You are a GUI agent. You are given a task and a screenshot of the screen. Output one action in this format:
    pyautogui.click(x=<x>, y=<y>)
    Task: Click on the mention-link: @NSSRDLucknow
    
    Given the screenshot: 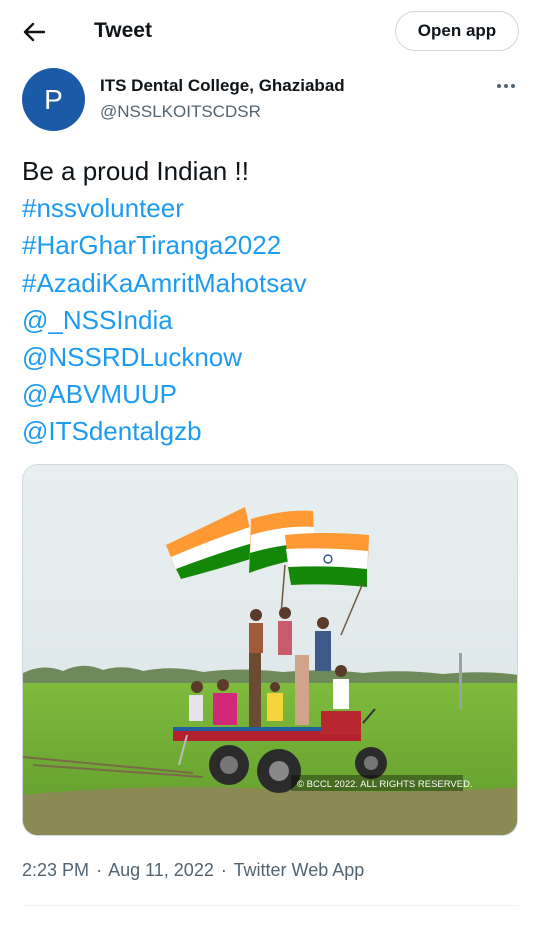 What is the action you would take?
    pyautogui.click(x=272, y=357)
    